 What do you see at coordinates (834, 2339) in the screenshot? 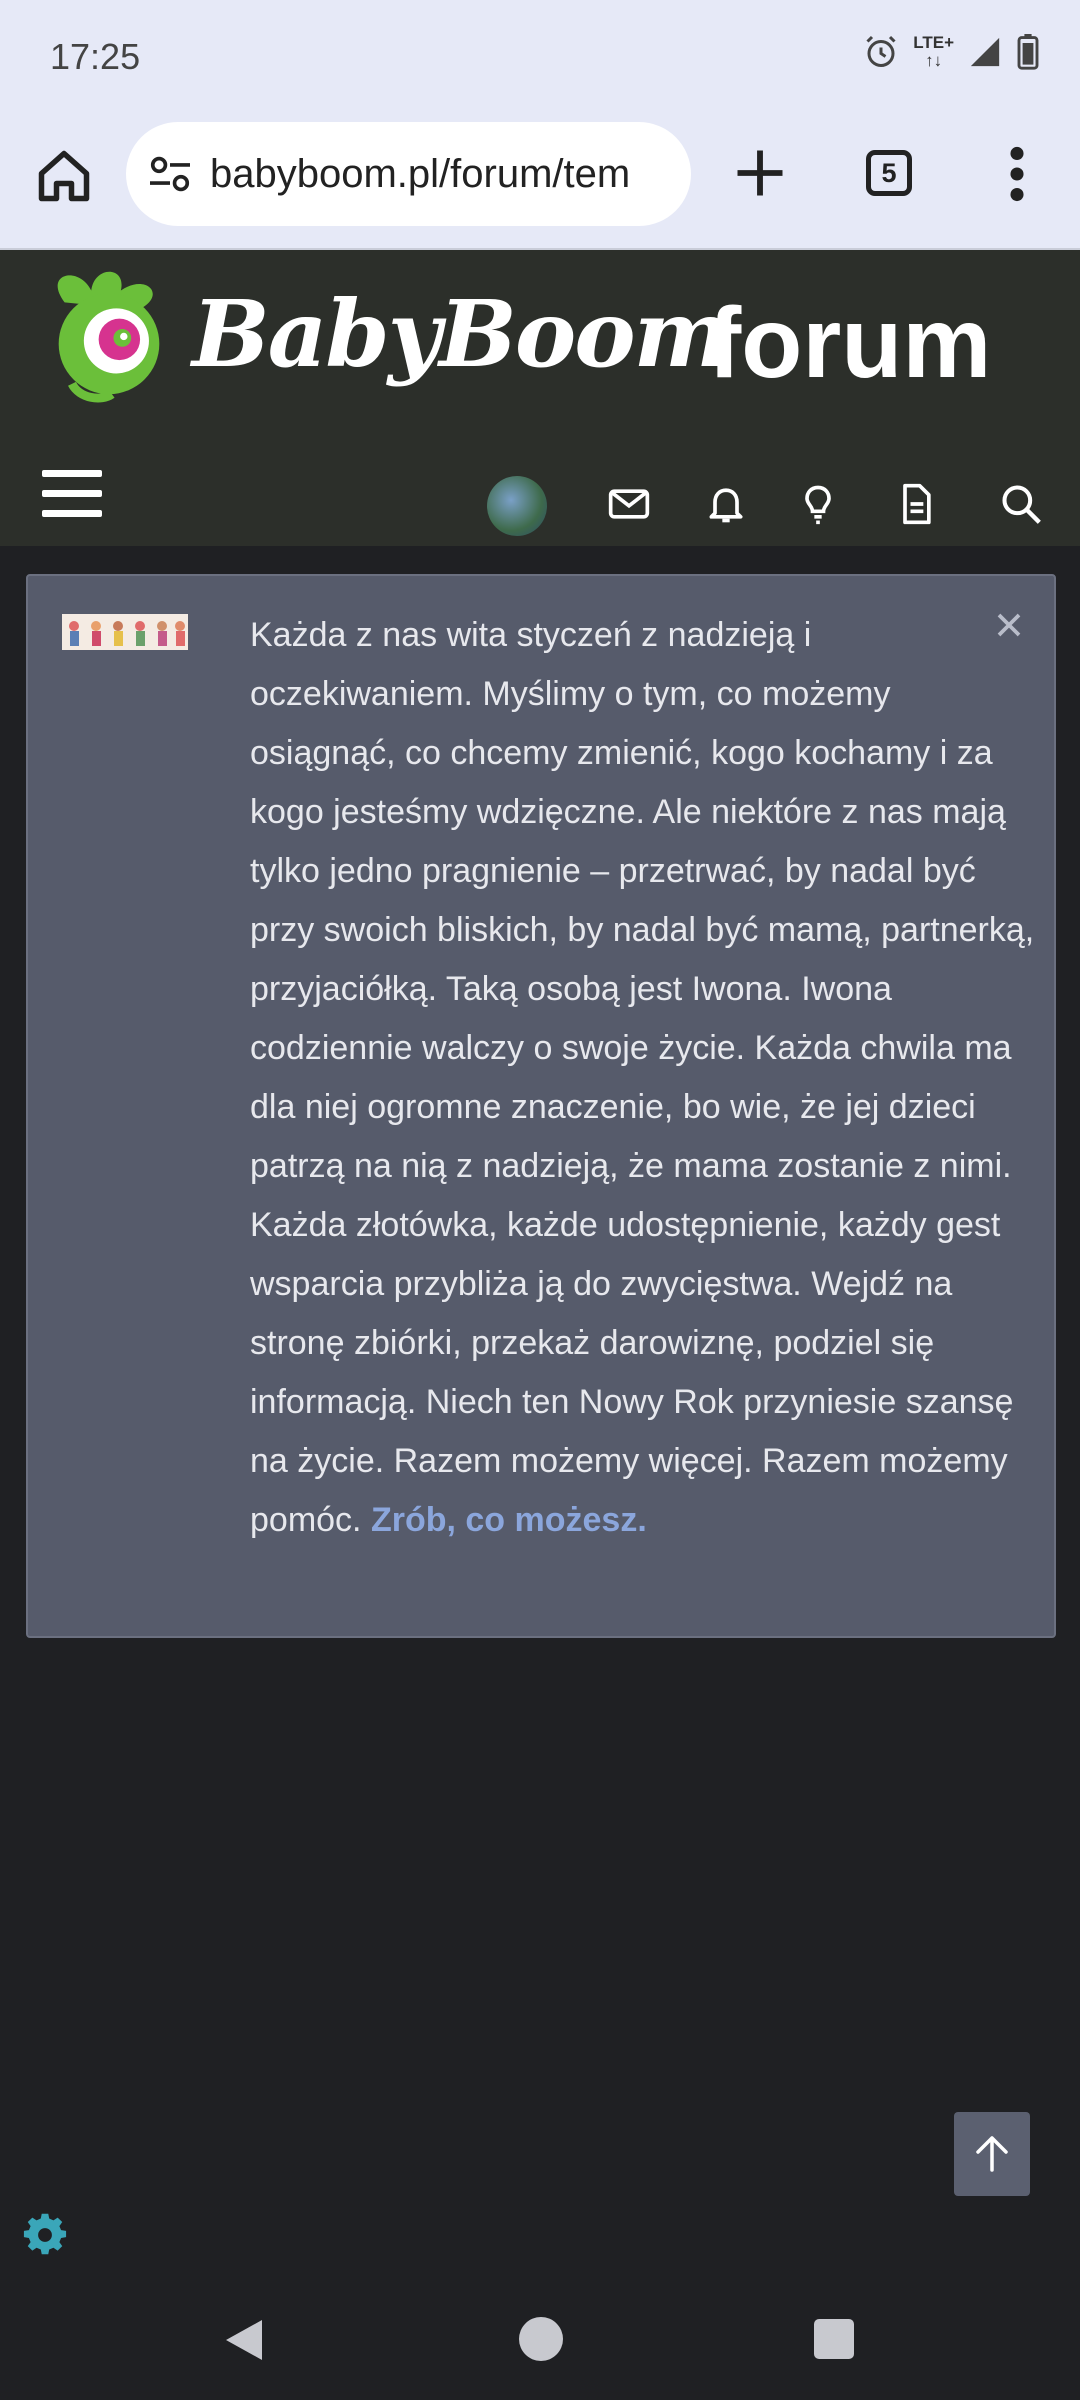
I see `recents-icon` at bounding box center [834, 2339].